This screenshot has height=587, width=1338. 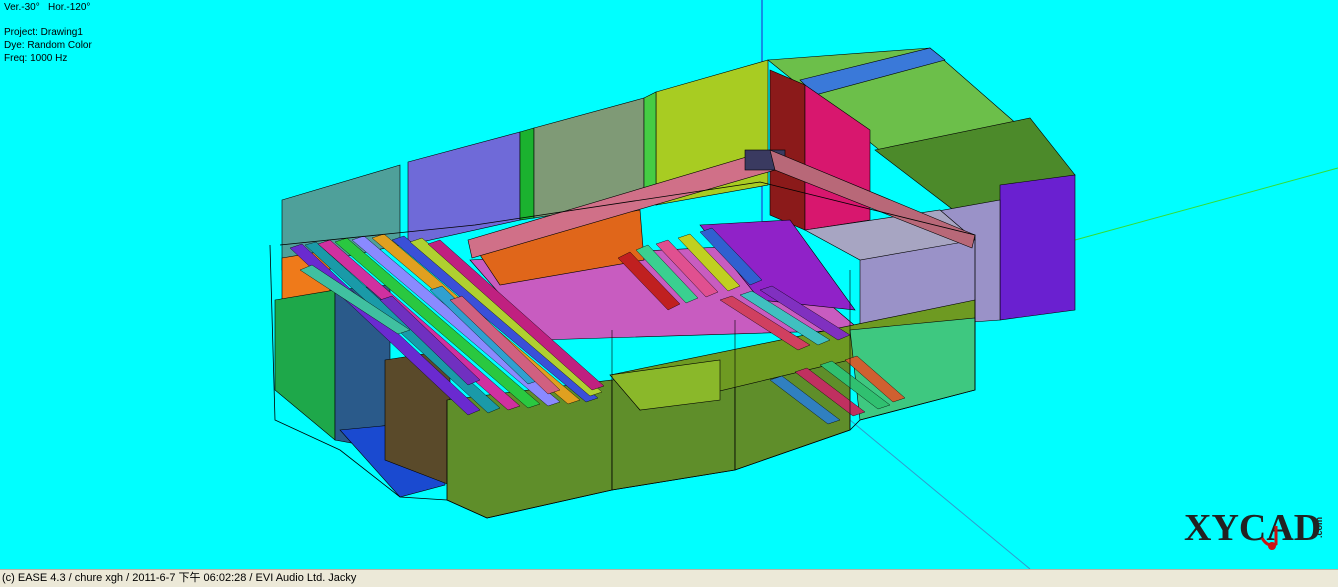 What do you see at coordinates (47, 7) in the screenshot?
I see `view-angle-label: Ver.-30° Hor.-120°` at bounding box center [47, 7].